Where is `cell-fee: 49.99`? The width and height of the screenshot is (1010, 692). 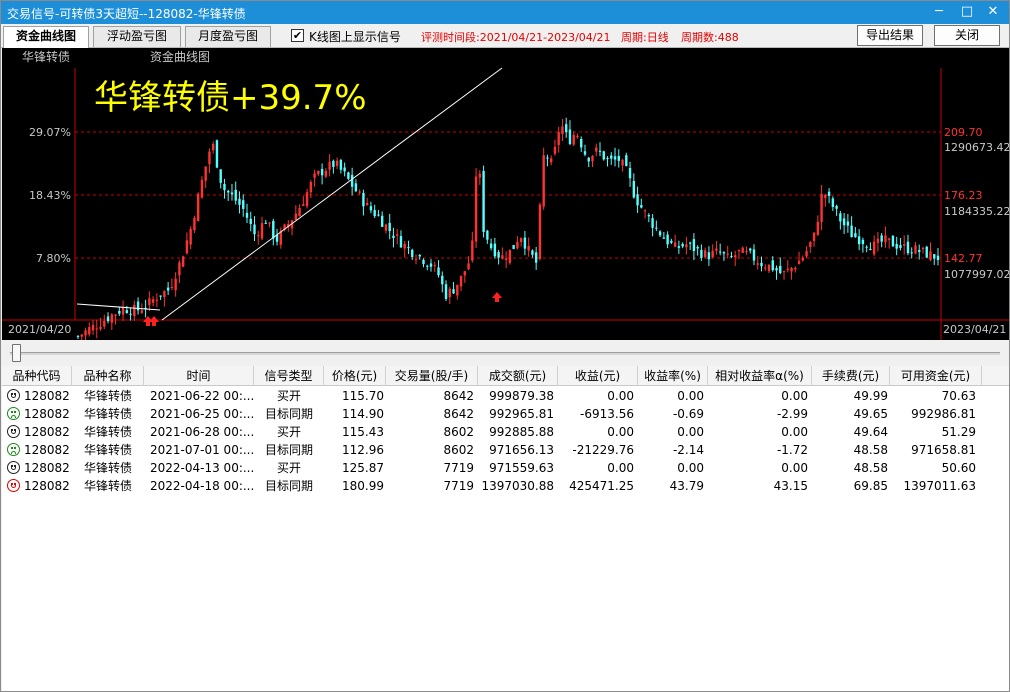
cell-fee: 49.99 is located at coordinates (870, 396).